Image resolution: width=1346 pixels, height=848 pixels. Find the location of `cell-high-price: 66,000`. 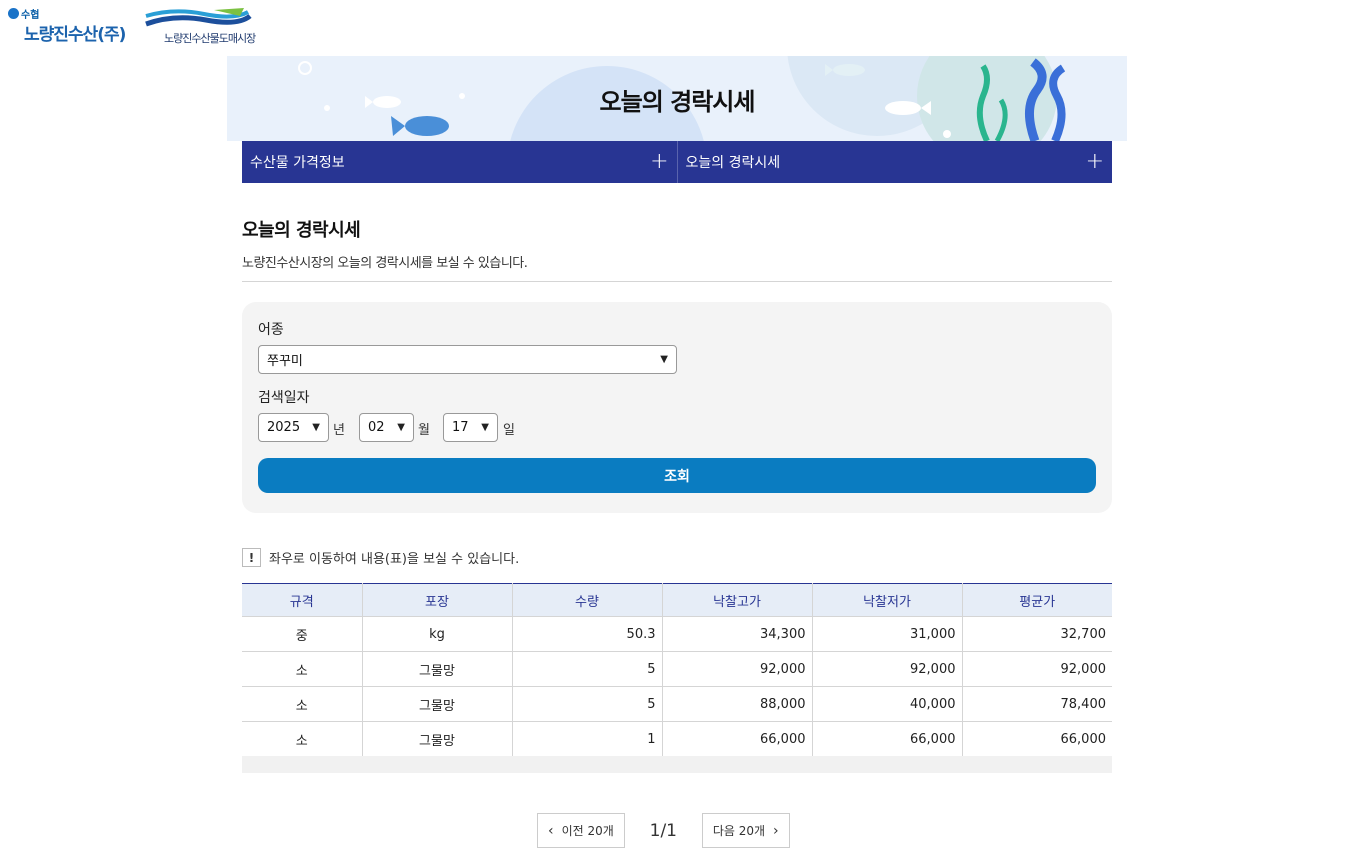

cell-high-price: 66,000 is located at coordinates (737, 739).